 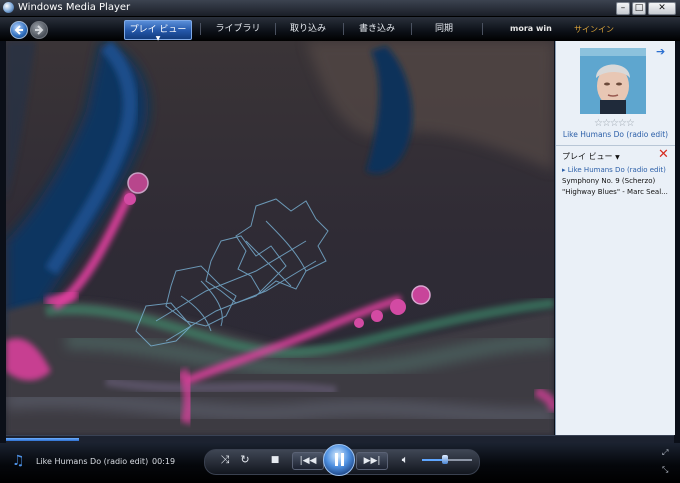 I want to click on repeat-icon: ↻, so click(x=245, y=459).